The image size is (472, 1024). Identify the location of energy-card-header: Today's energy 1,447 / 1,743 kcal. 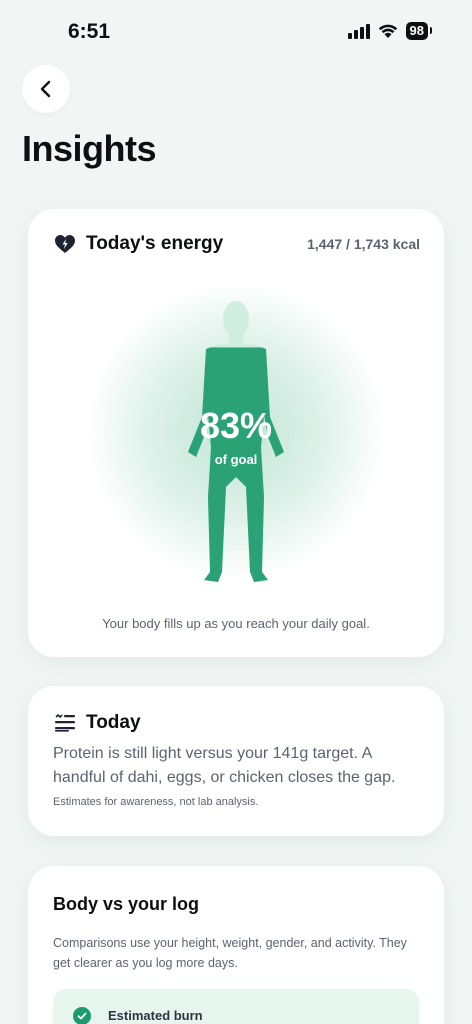
(237, 244).